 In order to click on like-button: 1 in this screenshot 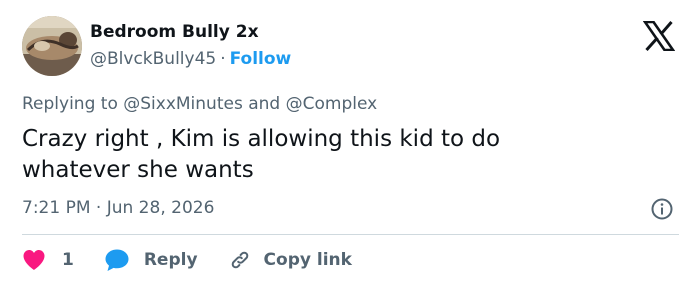, I will do `click(48, 260)`.